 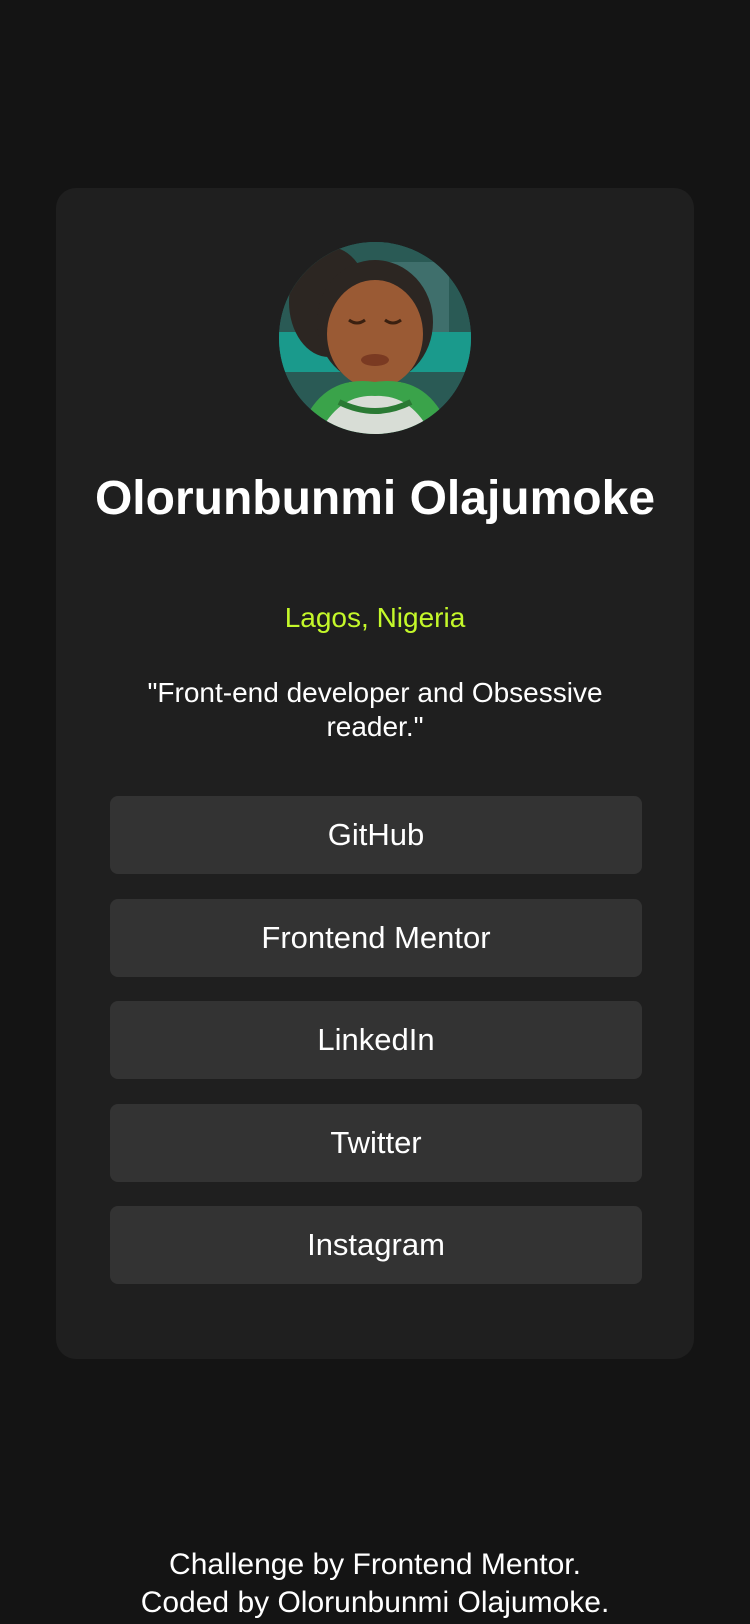 I want to click on avatar, so click(x=375, y=338).